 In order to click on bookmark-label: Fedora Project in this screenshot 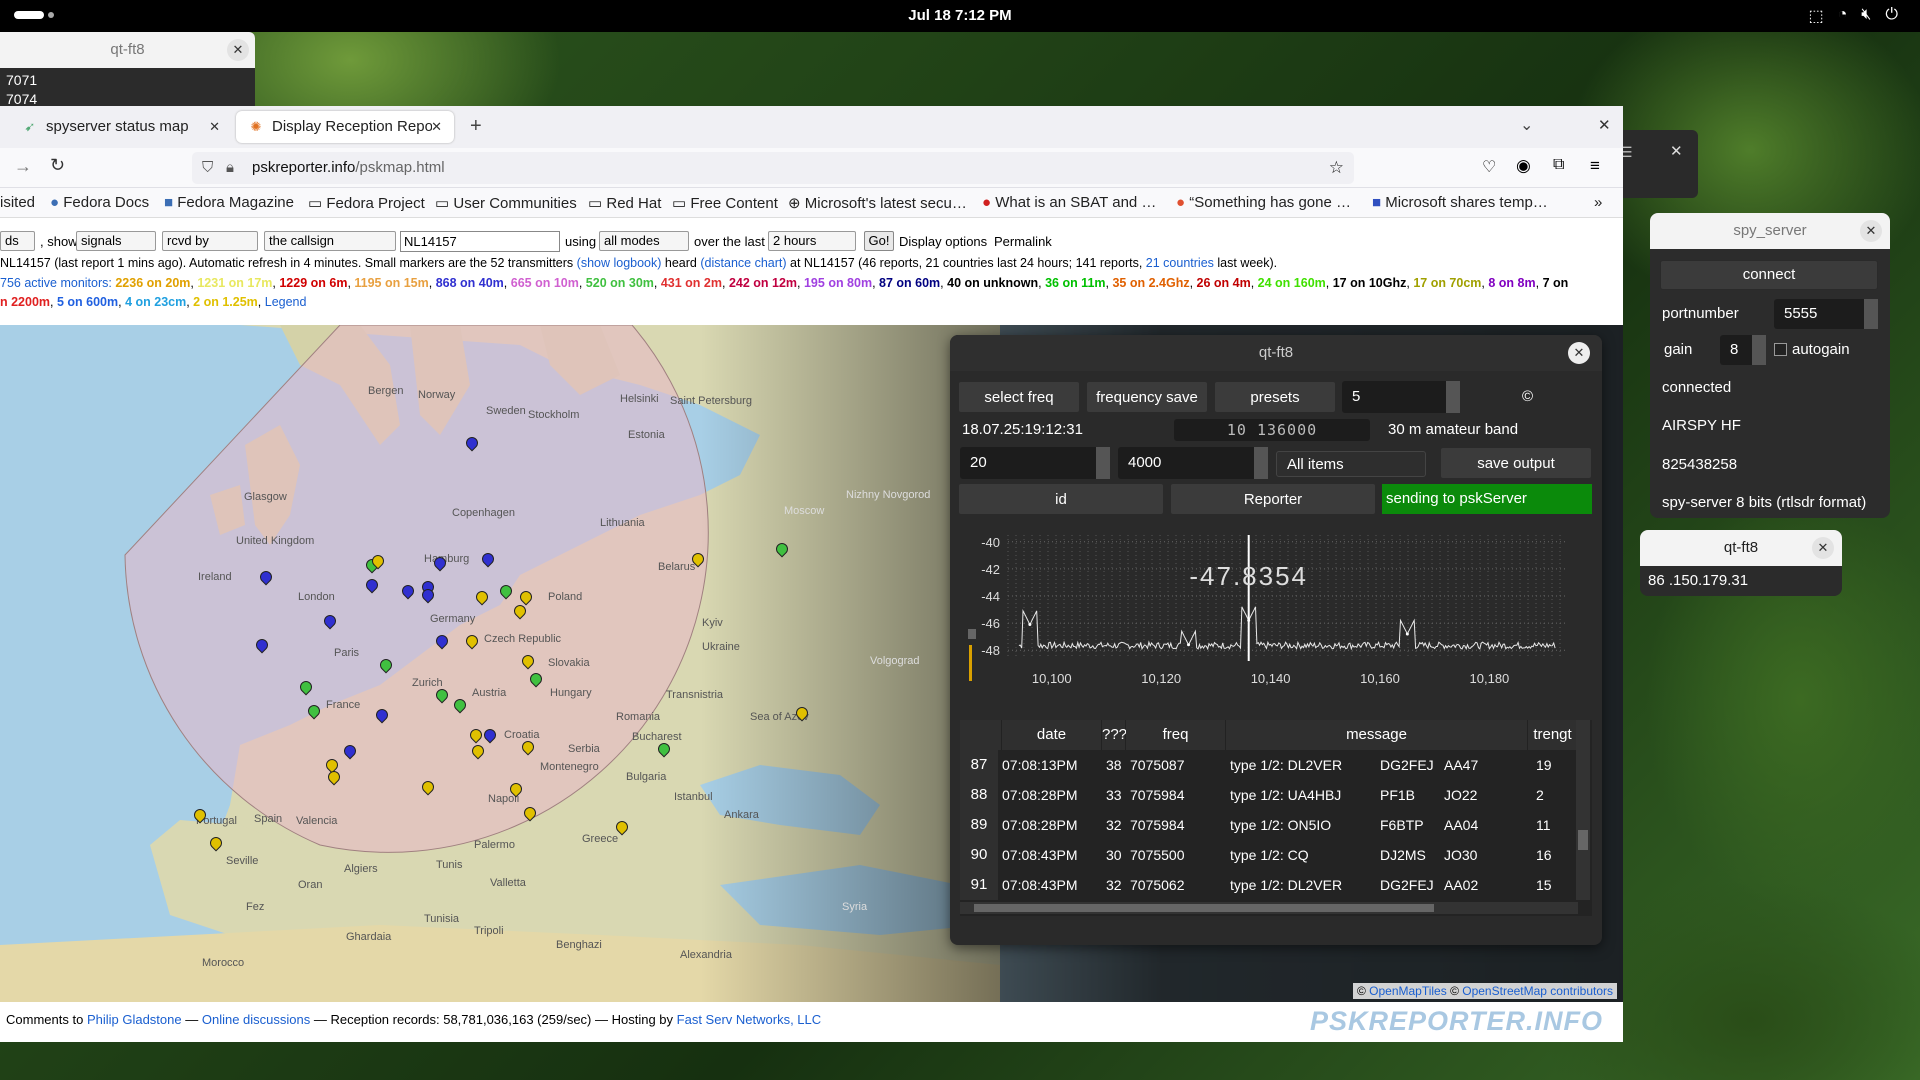, I will do `click(375, 203)`.